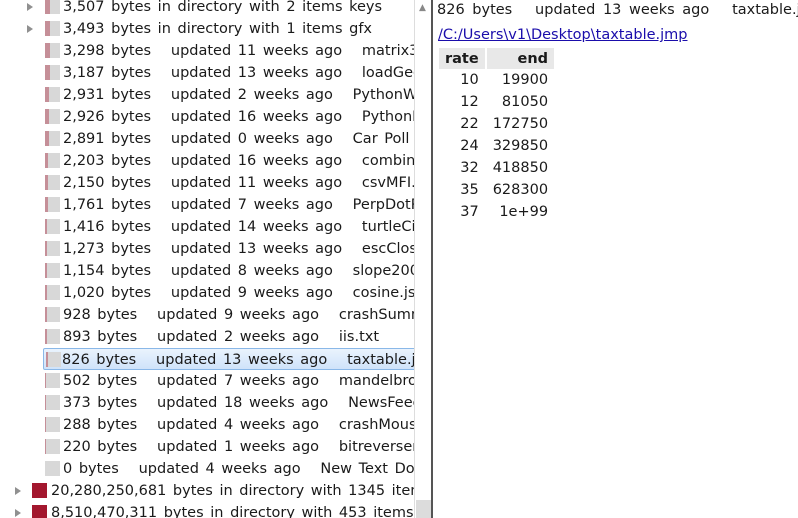 The height and width of the screenshot is (518, 798). I want to click on table-row: 32 418850, so click(496, 168).